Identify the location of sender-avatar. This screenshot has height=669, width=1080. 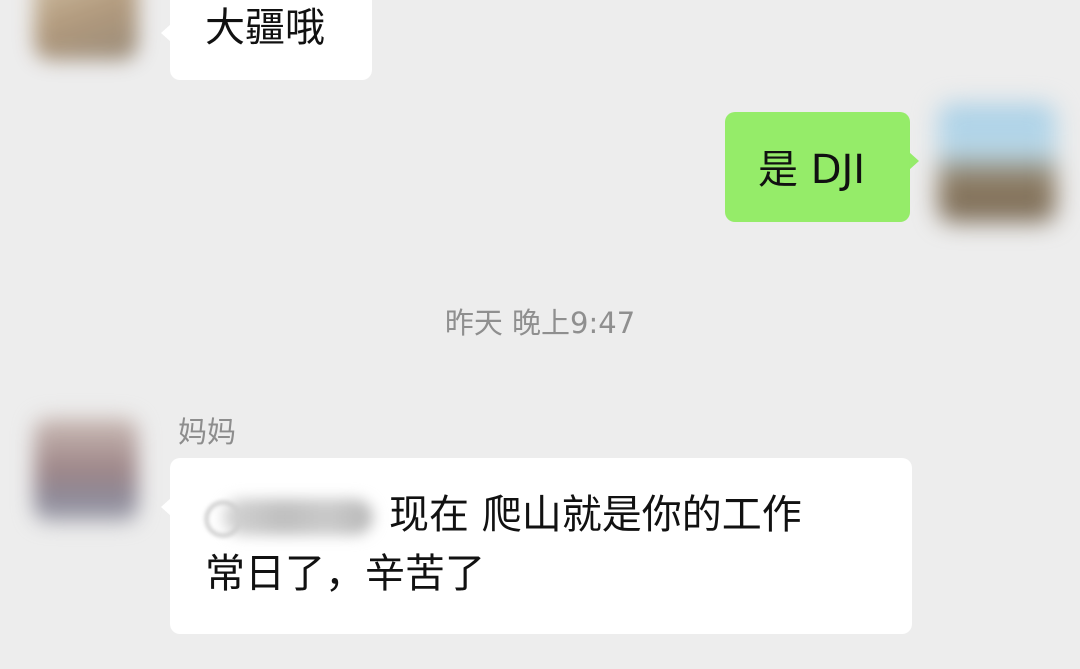
(86, 470).